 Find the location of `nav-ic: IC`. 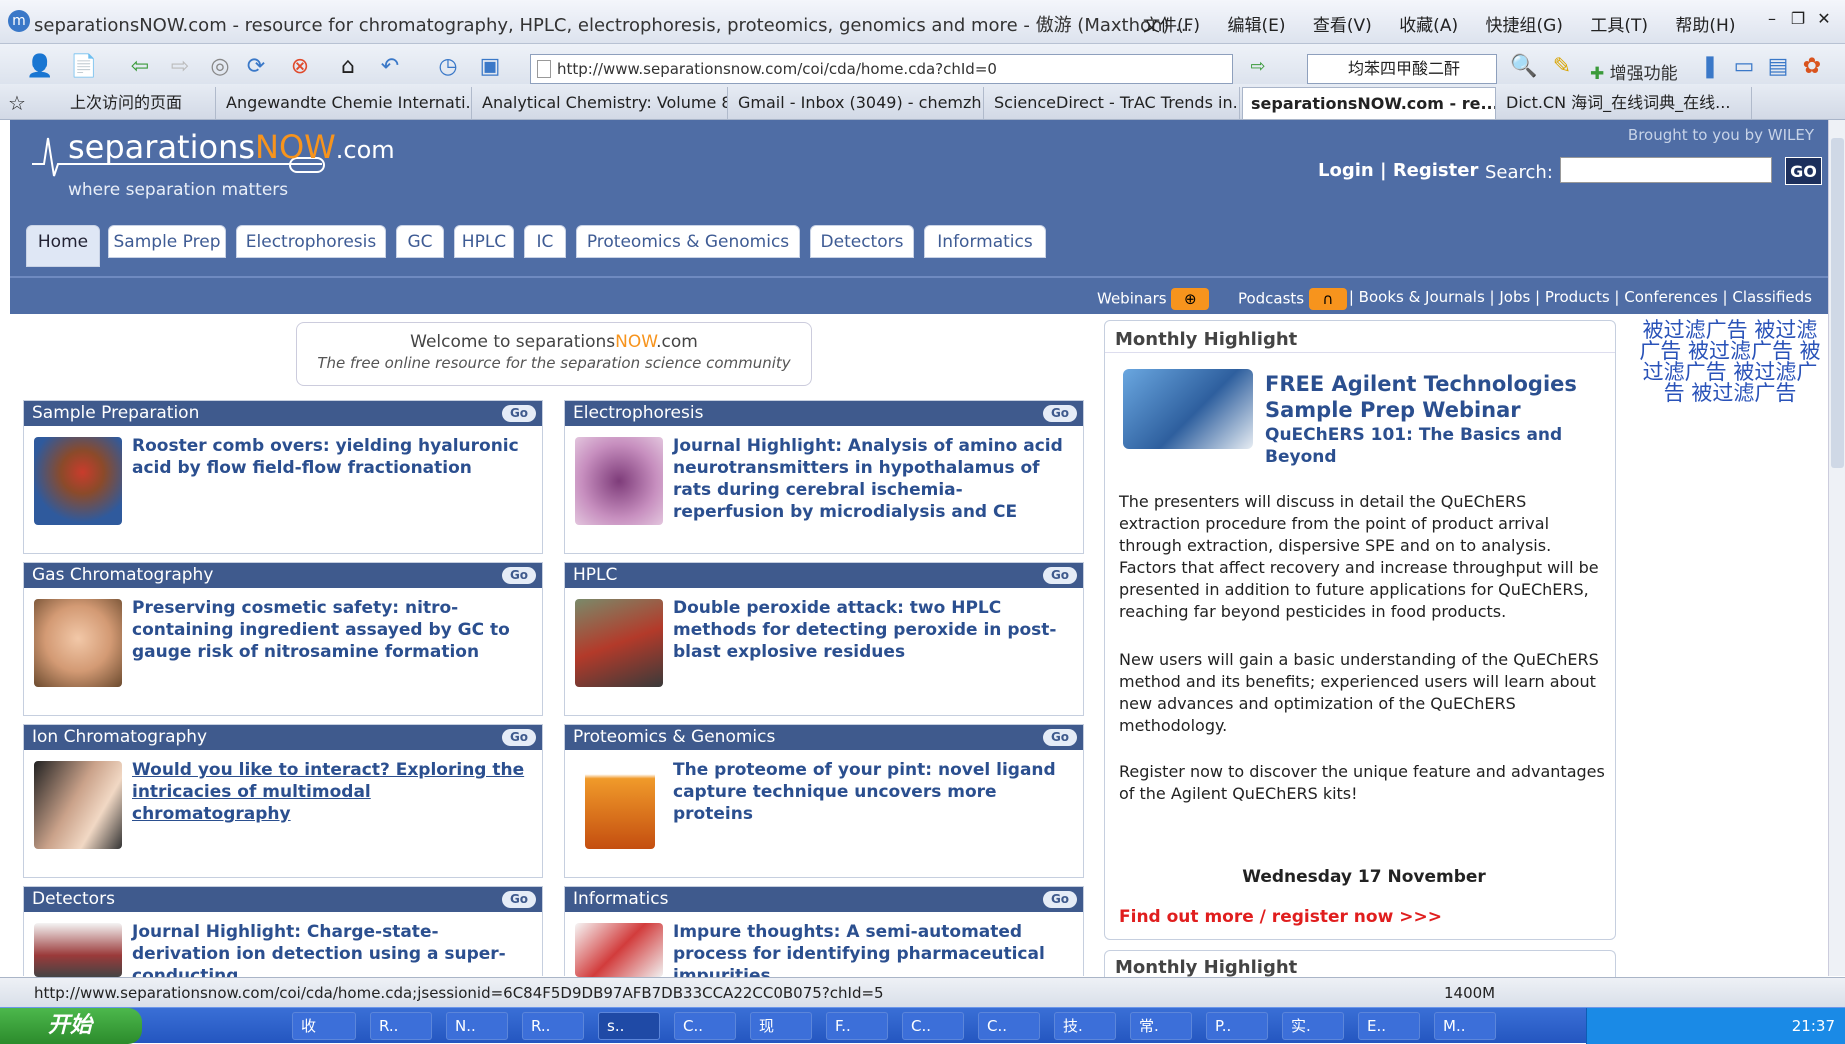

nav-ic: IC is located at coordinates (545, 241).